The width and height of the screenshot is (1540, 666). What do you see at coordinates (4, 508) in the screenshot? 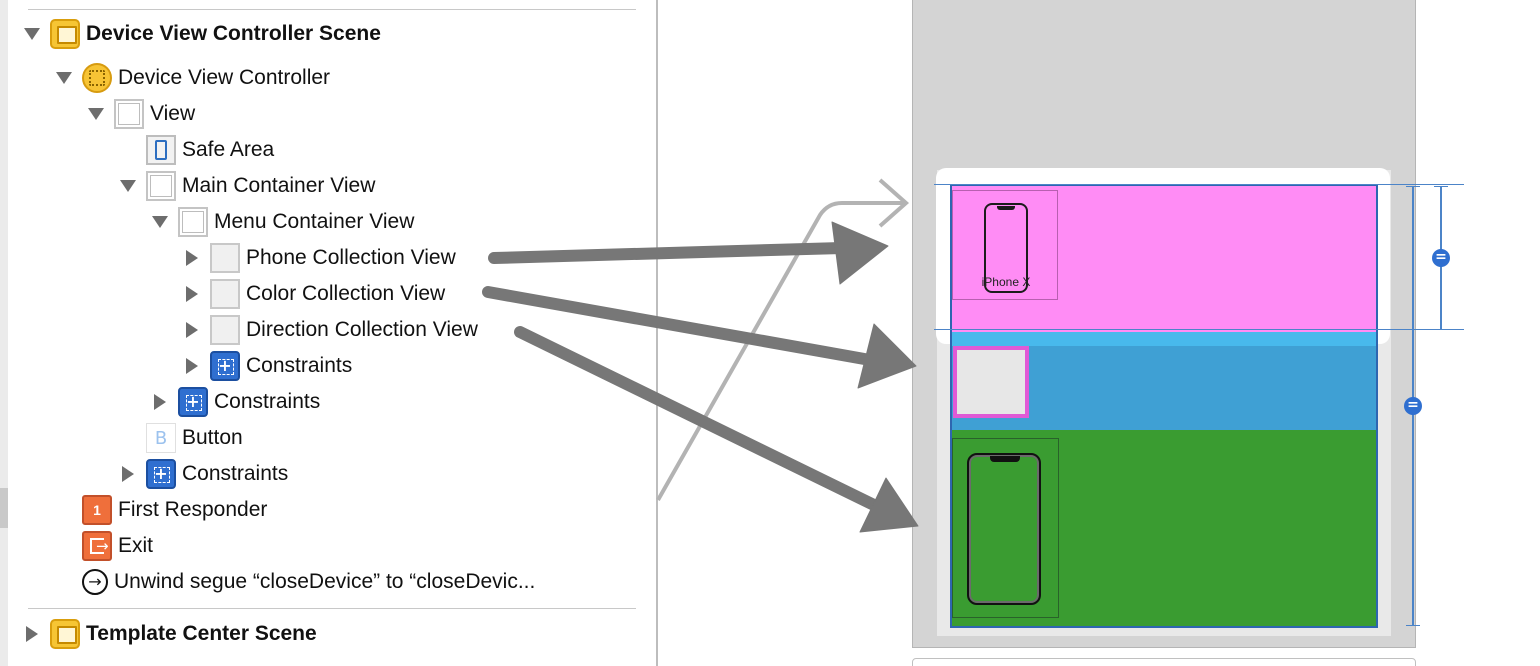
I see `outline-scroll-thumb` at bounding box center [4, 508].